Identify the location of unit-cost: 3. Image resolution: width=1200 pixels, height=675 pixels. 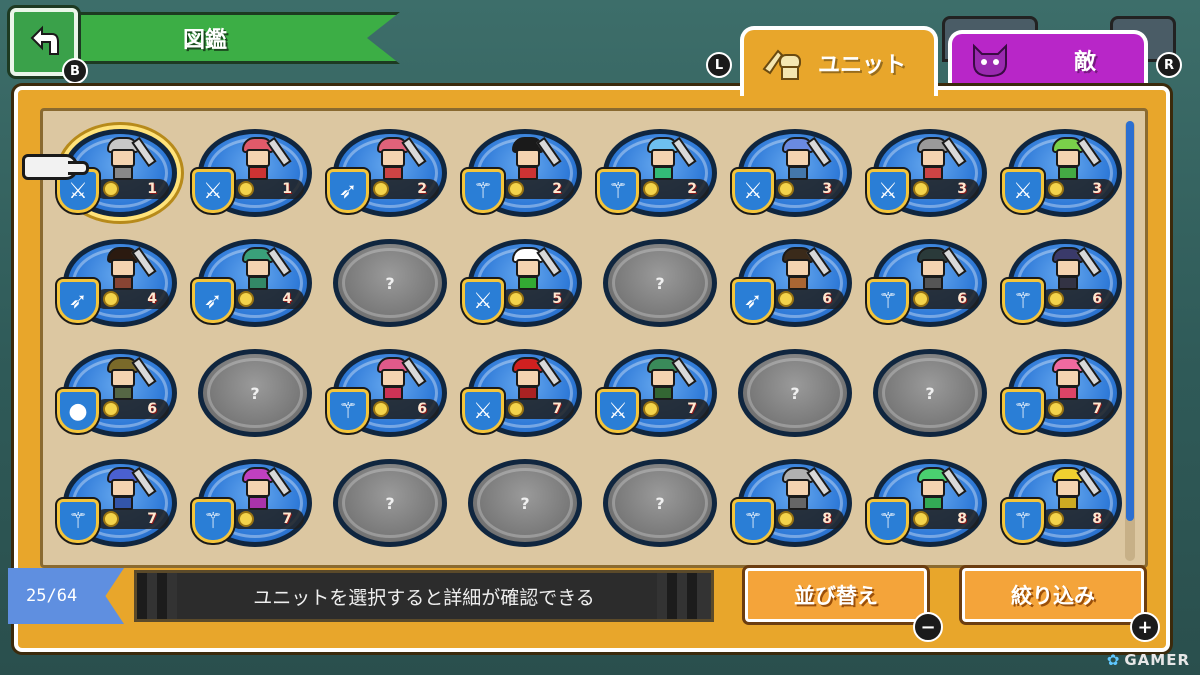
(827, 189).